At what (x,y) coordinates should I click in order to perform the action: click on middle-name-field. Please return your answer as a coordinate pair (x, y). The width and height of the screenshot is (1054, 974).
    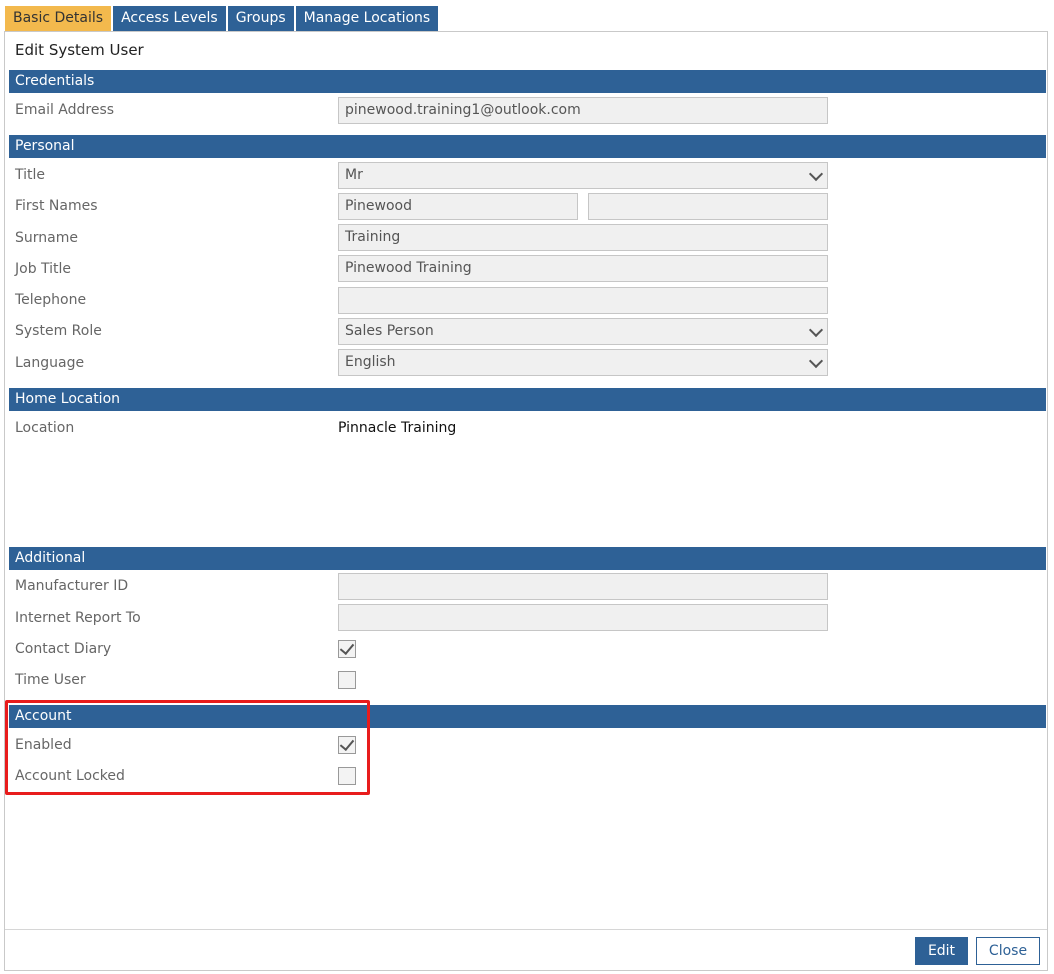
    Looking at the image, I should click on (708, 206).